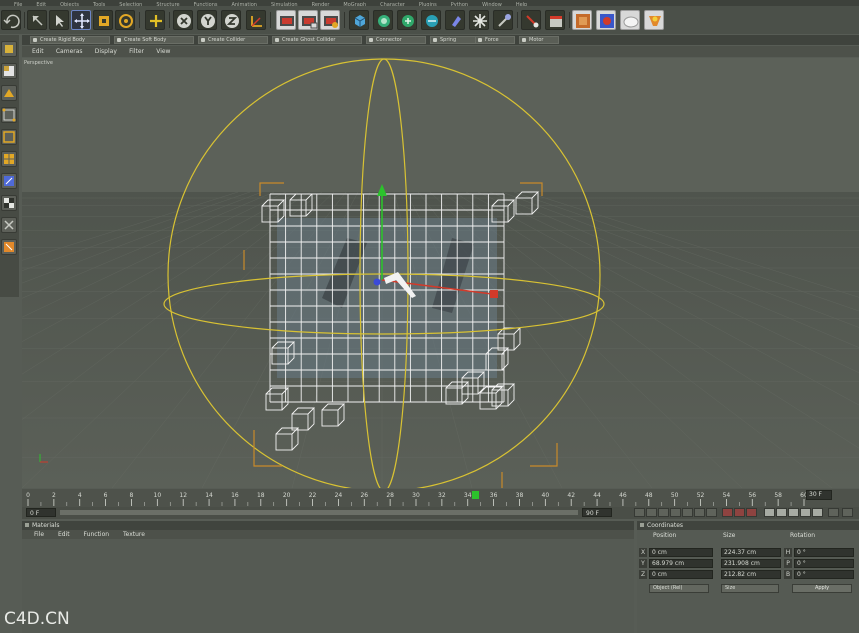 The width and height of the screenshot is (859, 633). Describe the element at coordinates (475, 495) in the screenshot. I see `current-frame-marker` at that location.